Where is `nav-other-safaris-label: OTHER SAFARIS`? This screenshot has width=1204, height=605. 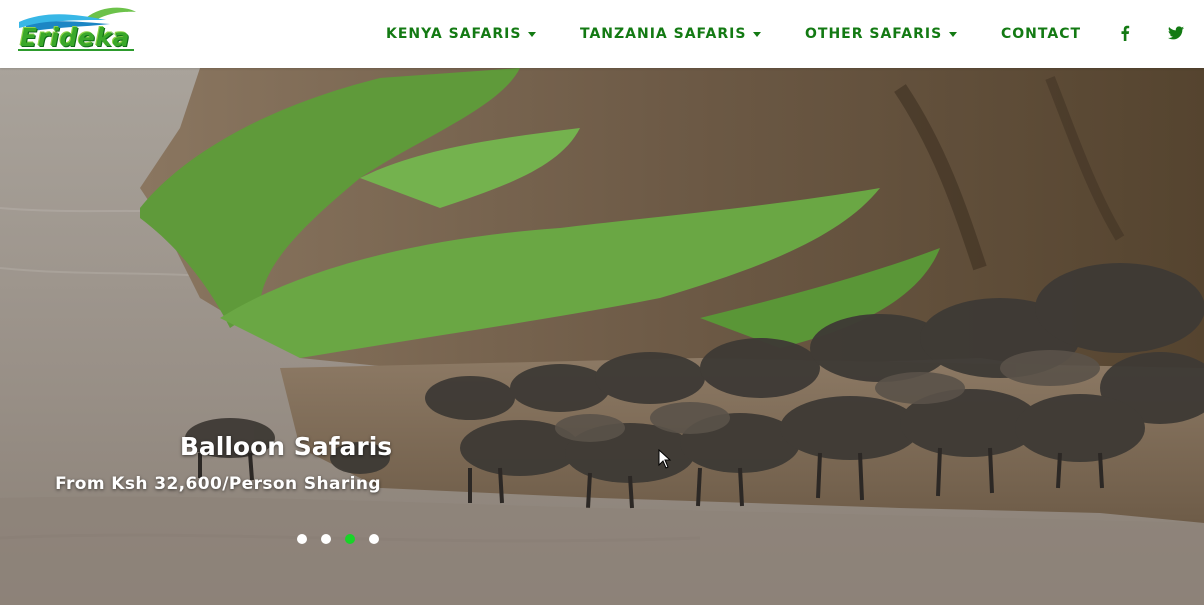
nav-other-safaris-label: OTHER SAFARIS is located at coordinates (874, 34).